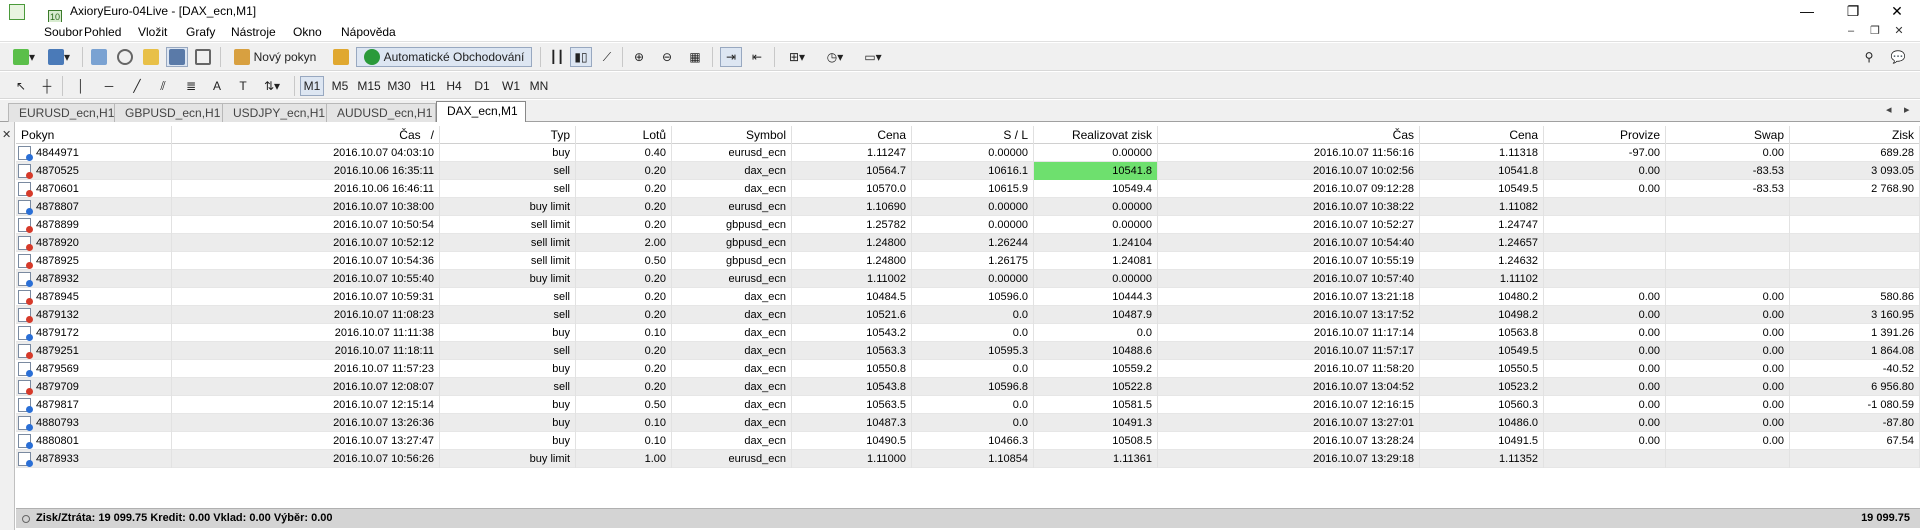 Image resolution: width=1920 pixels, height=530 pixels. What do you see at coordinates (1728, 135) in the screenshot?
I see `col-swap: Swap` at bounding box center [1728, 135].